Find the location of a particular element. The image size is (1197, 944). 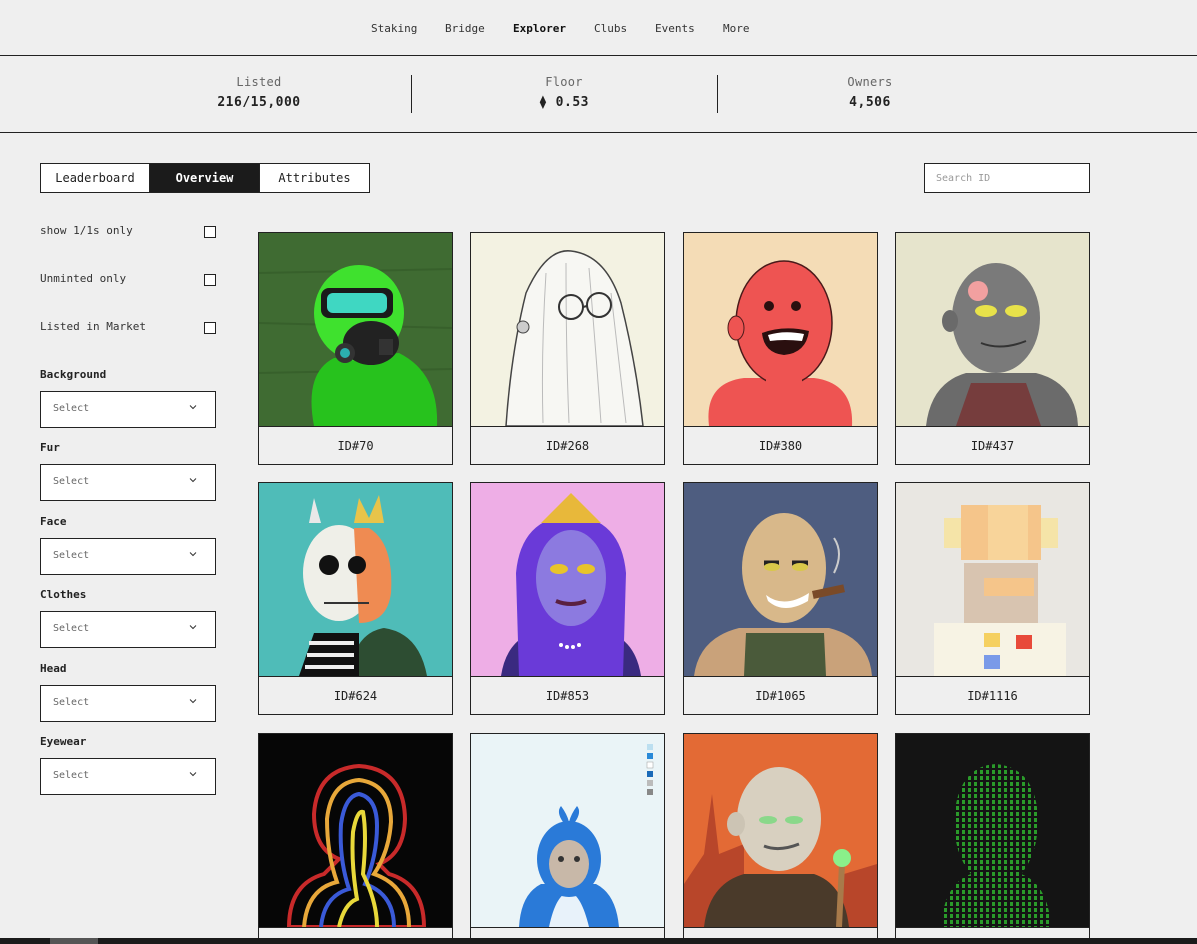

stat-listed: Listed 216/15,000 is located at coordinates (259, 92).